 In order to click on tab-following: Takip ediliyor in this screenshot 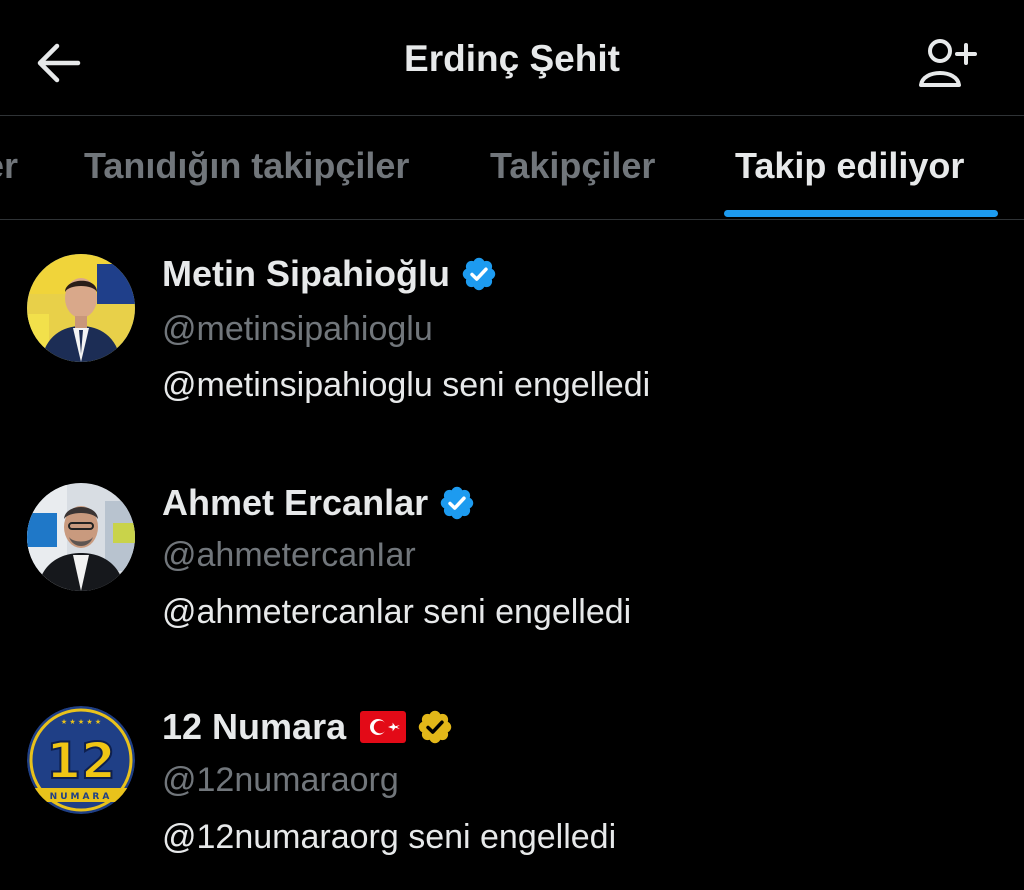, I will do `click(849, 166)`.